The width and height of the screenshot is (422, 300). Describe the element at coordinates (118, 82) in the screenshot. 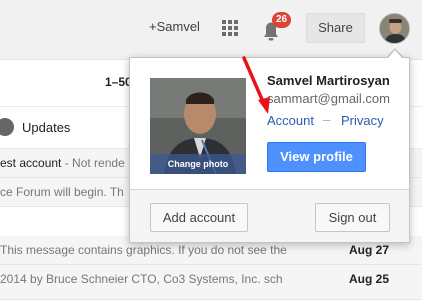

I see `page-range-label: 1–50` at that location.